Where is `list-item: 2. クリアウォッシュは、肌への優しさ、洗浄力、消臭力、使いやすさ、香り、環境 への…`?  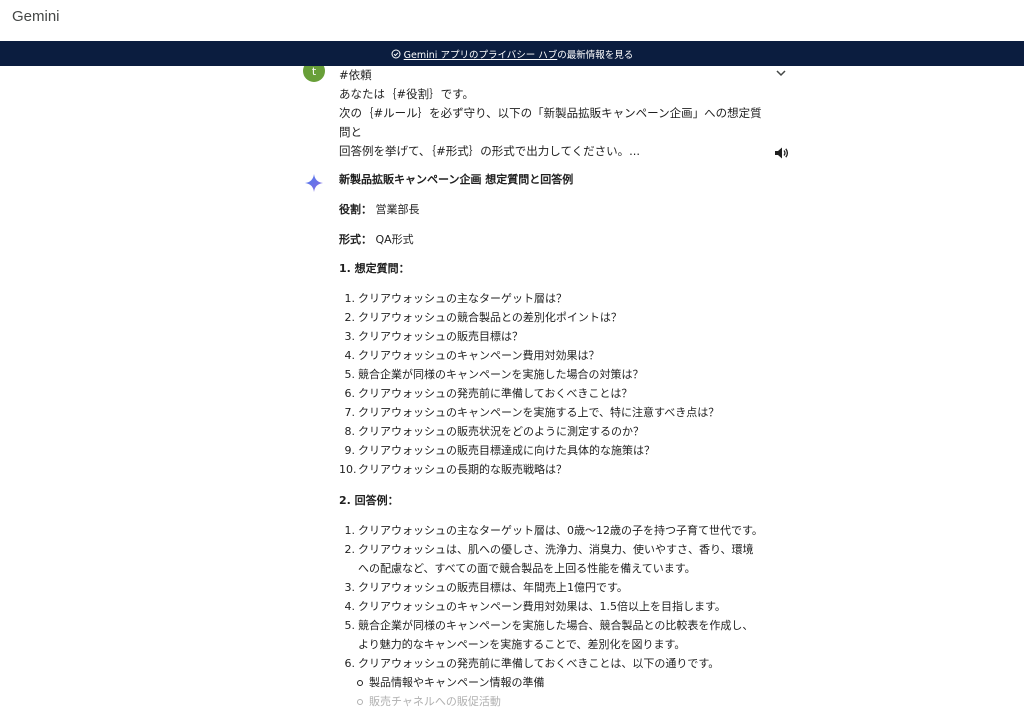 list-item: 2. クリアウォッシュは、肌への優しさ、洗浄力、消臭力、使いやすさ、香り、環境 への… is located at coordinates (549, 559).